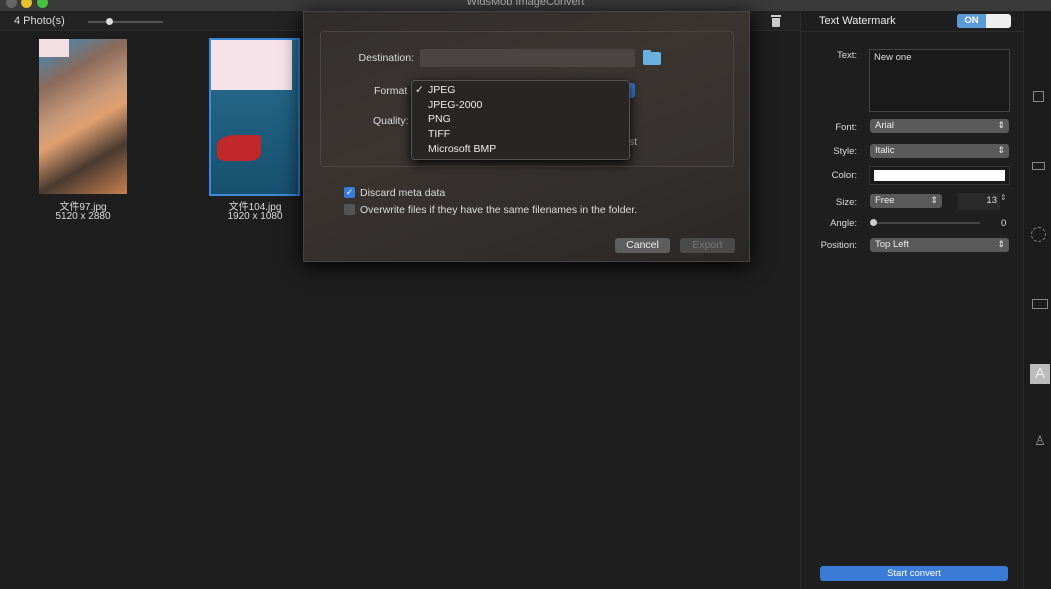  Describe the element at coordinates (349, 192) in the screenshot. I see `discard-meta-checkbox: ✓` at that location.